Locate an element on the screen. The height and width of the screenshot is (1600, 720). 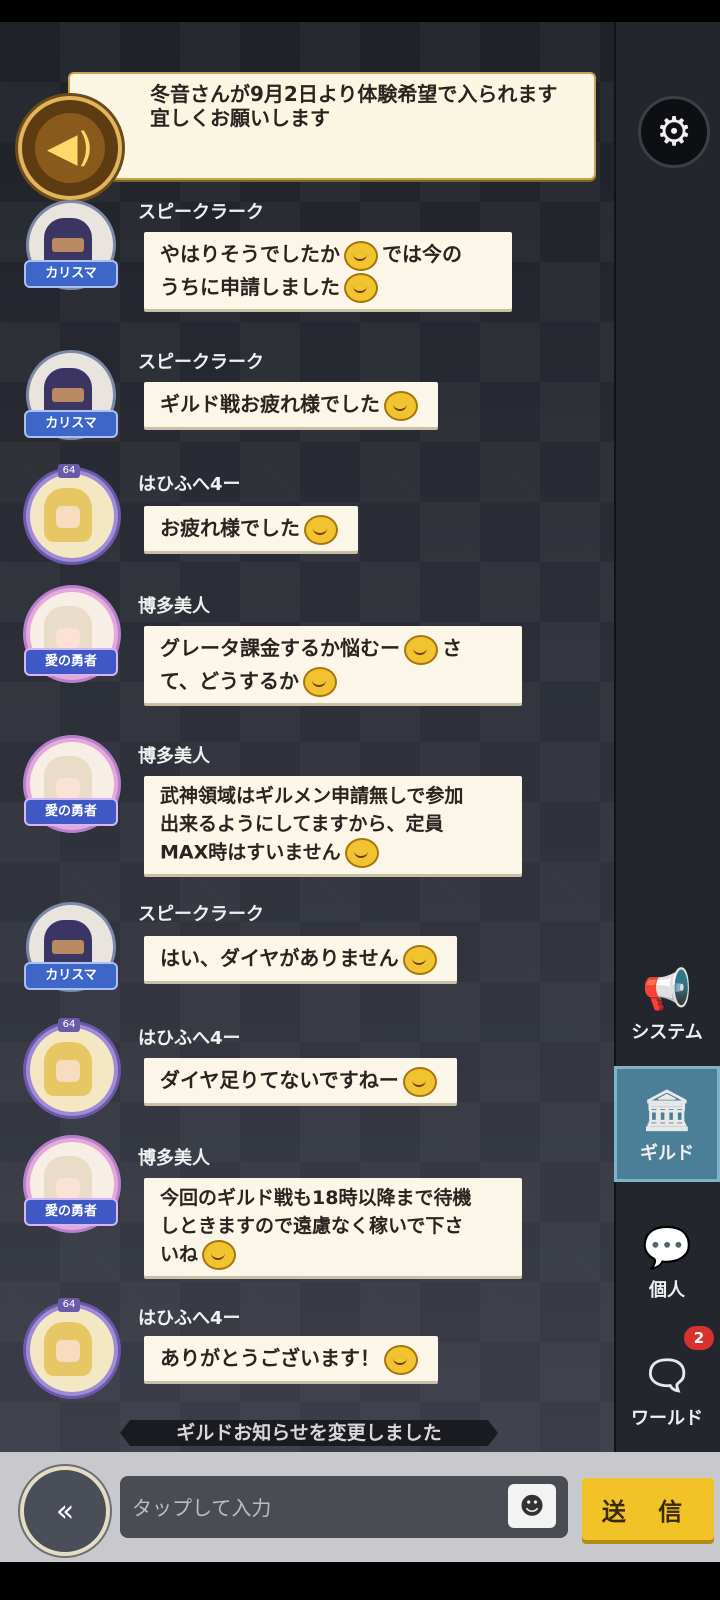
message-text: では今の is located at coordinates (422, 254).